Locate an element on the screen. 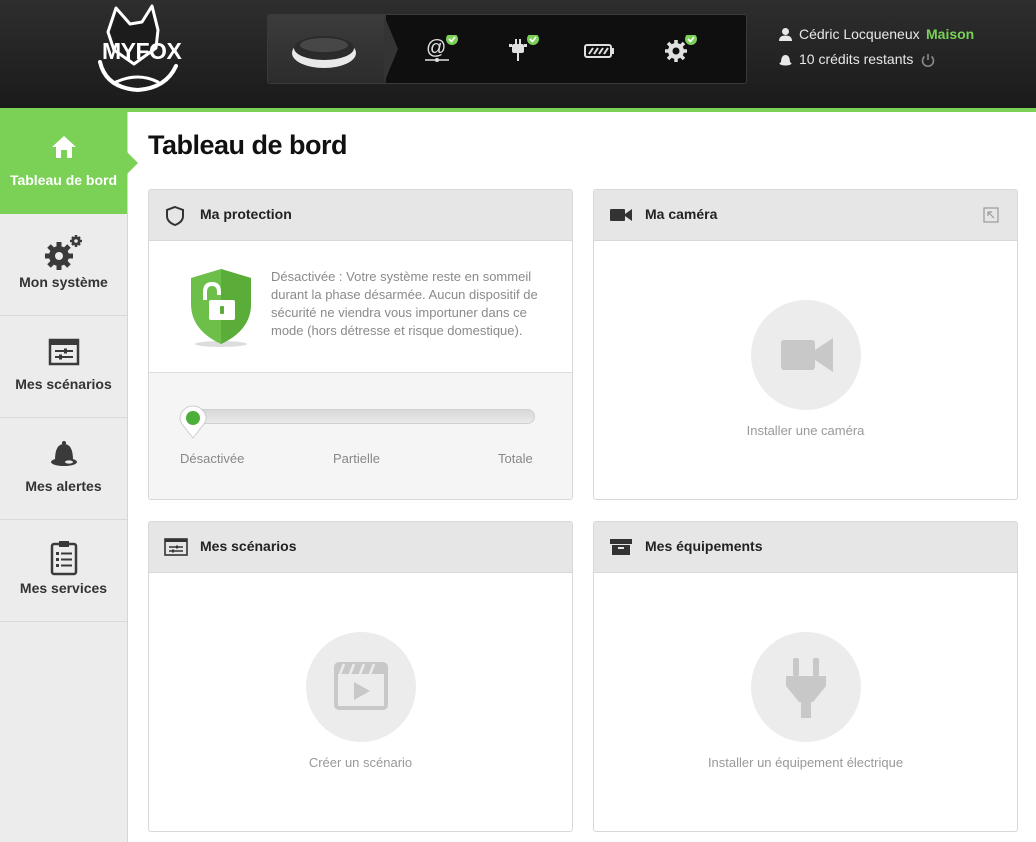  protection-slider-handle is located at coordinates (193, 424).